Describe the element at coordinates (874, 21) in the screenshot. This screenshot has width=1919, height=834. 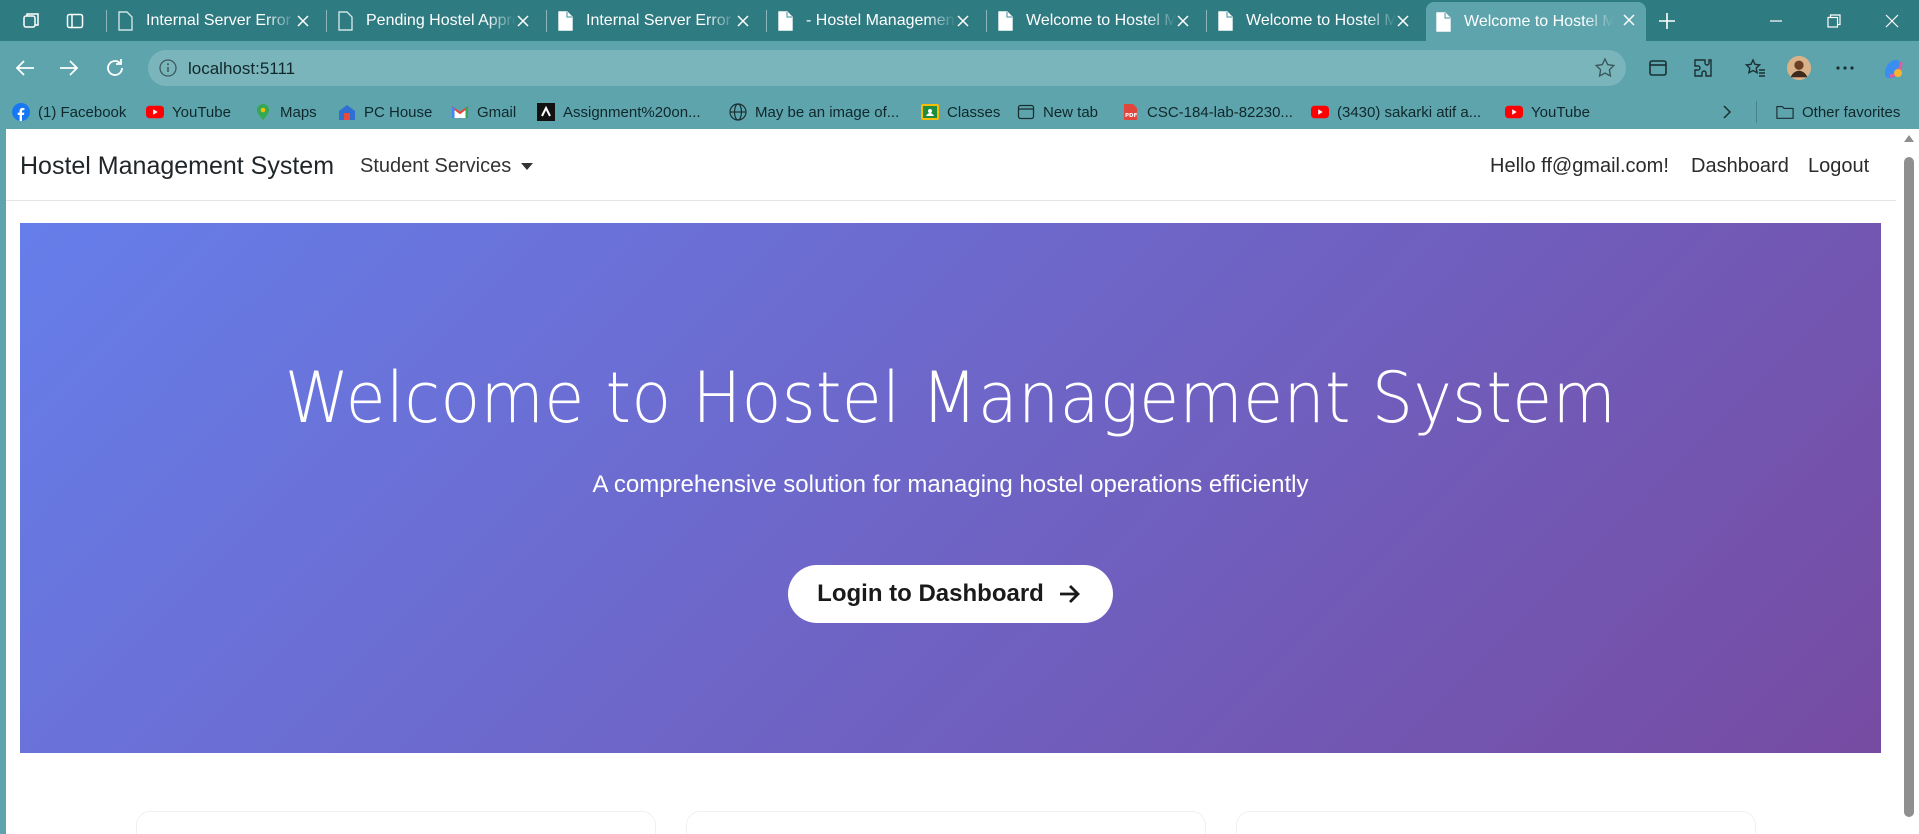
I see `browser-tab: - Hostel Management System` at that location.